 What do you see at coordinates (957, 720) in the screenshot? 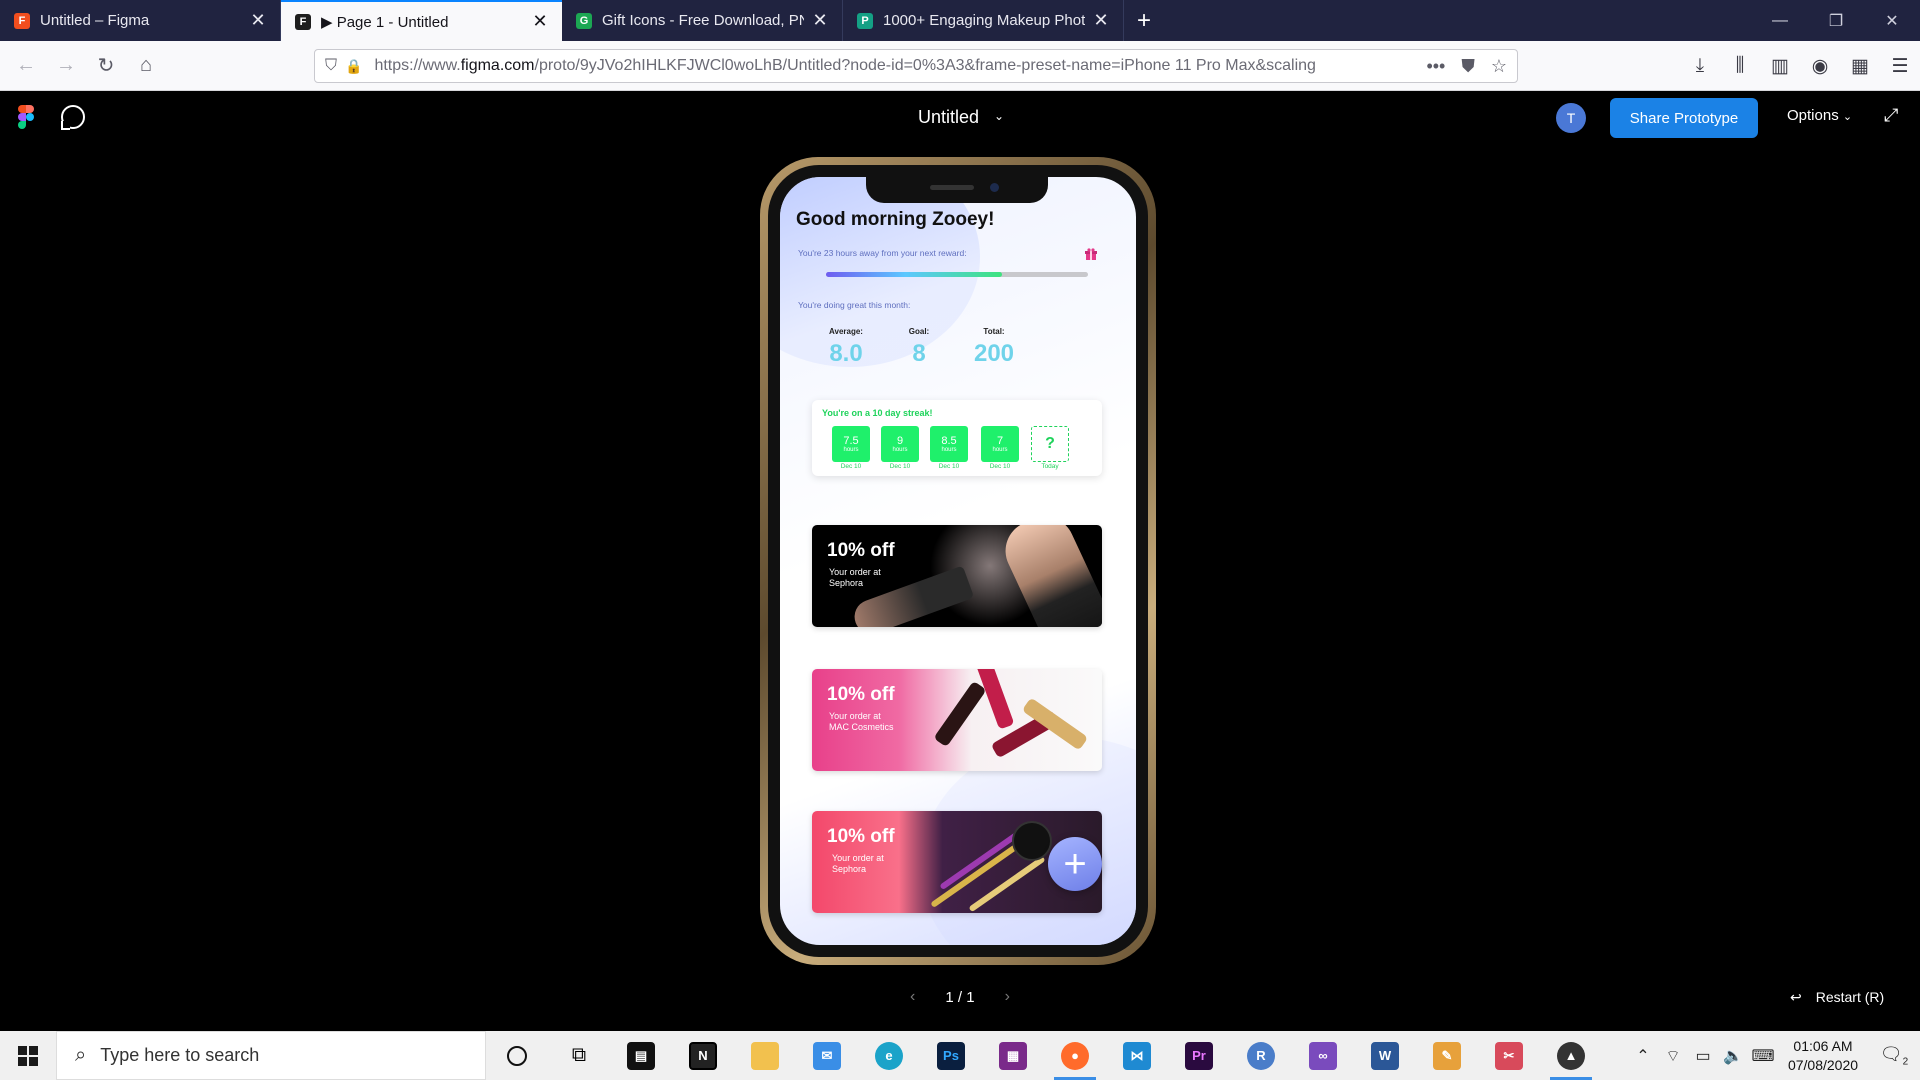
I see `coupon-card-mac: 10% off Your order at MAC Cosmetics` at bounding box center [957, 720].